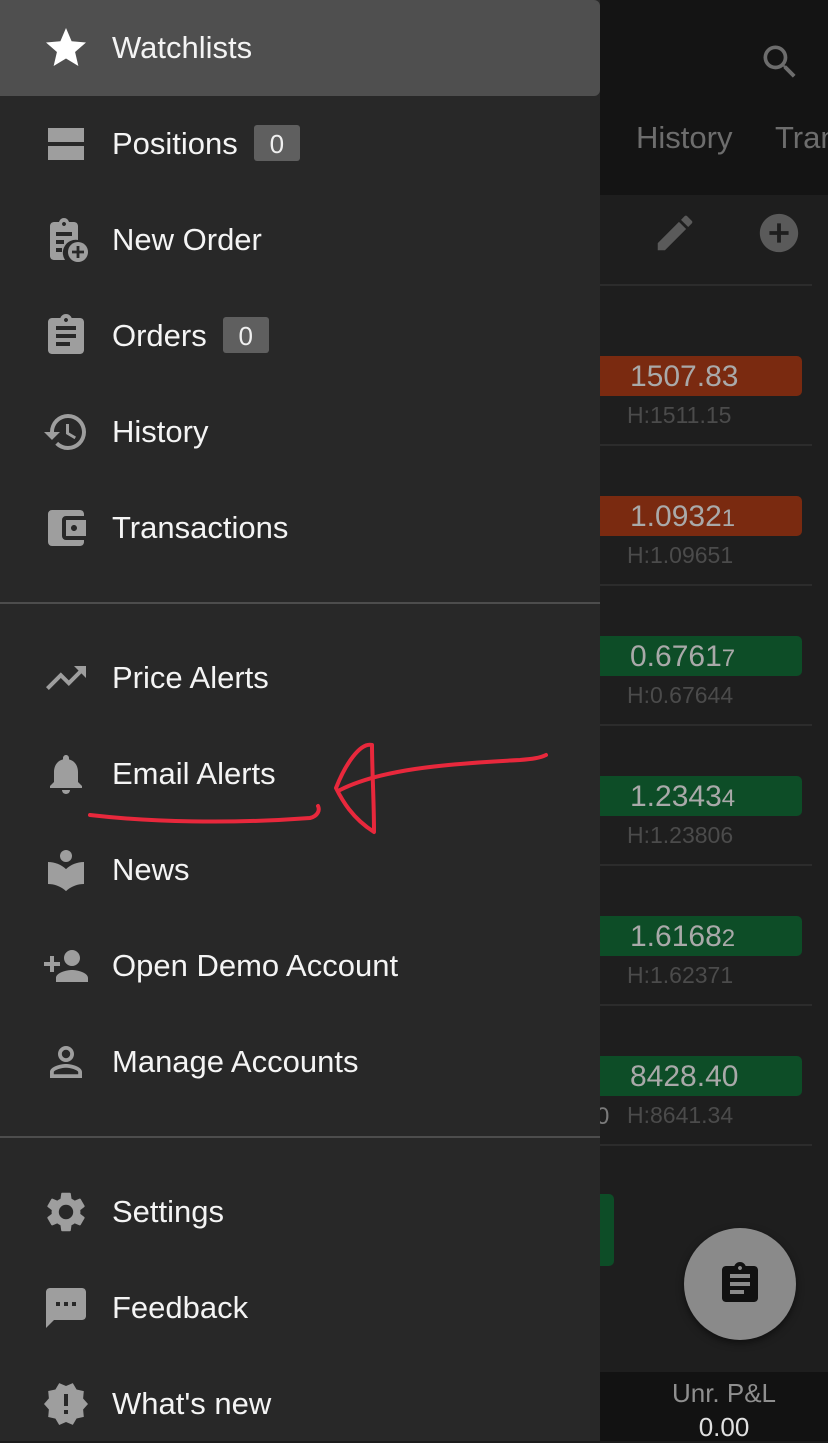  Describe the element at coordinates (66, 774) in the screenshot. I see `bell-icon` at that location.